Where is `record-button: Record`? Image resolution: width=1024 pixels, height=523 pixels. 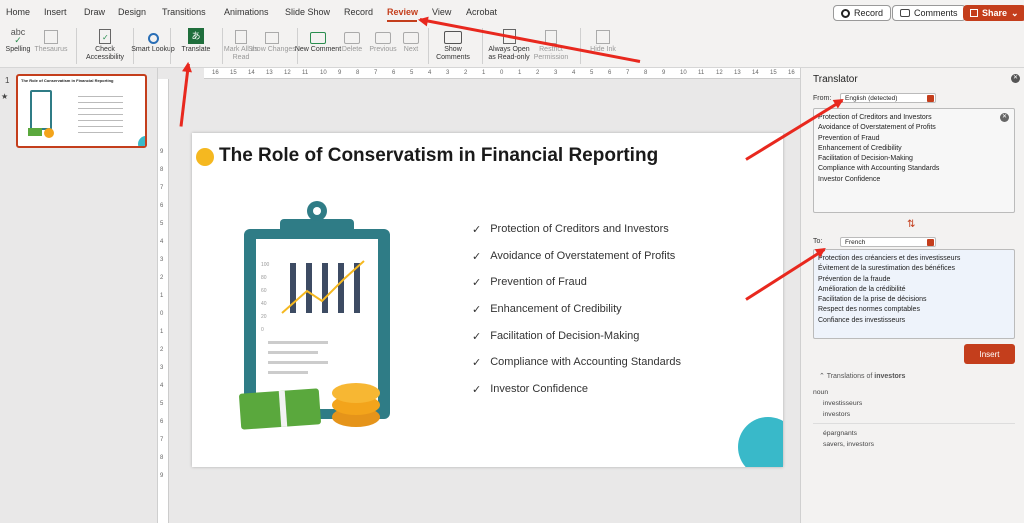 record-button: Record is located at coordinates (862, 13).